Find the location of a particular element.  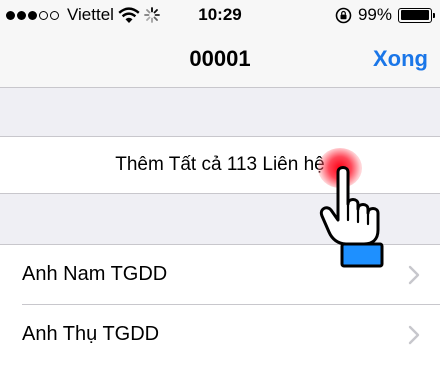

battery-icon is located at coordinates (416, 15).